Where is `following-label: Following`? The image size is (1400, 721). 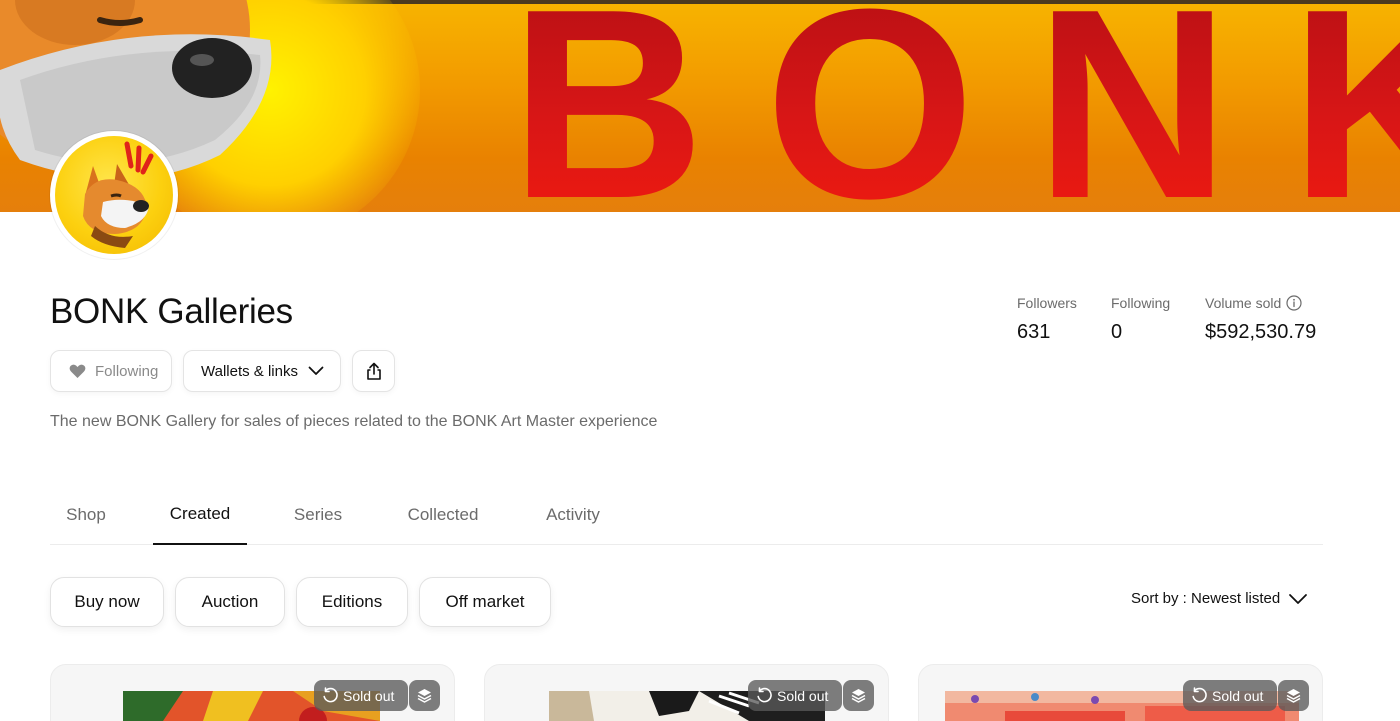
following-label: Following is located at coordinates (1141, 303).